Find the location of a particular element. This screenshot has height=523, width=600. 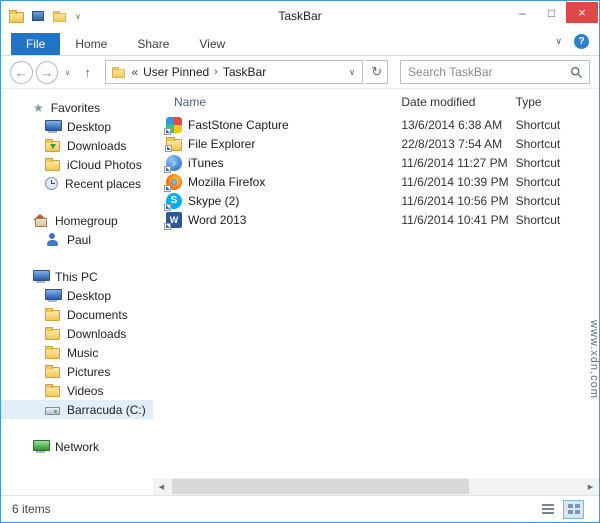

search-icon is located at coordinates (576, 72).